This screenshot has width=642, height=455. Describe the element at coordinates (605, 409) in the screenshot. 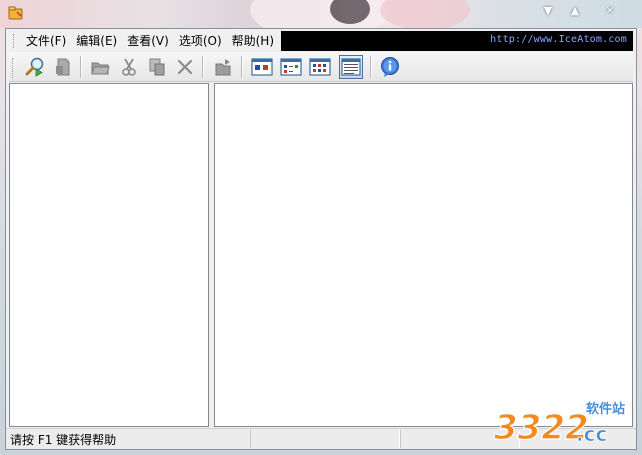

I see `watermark-site: 软件站` at that location.